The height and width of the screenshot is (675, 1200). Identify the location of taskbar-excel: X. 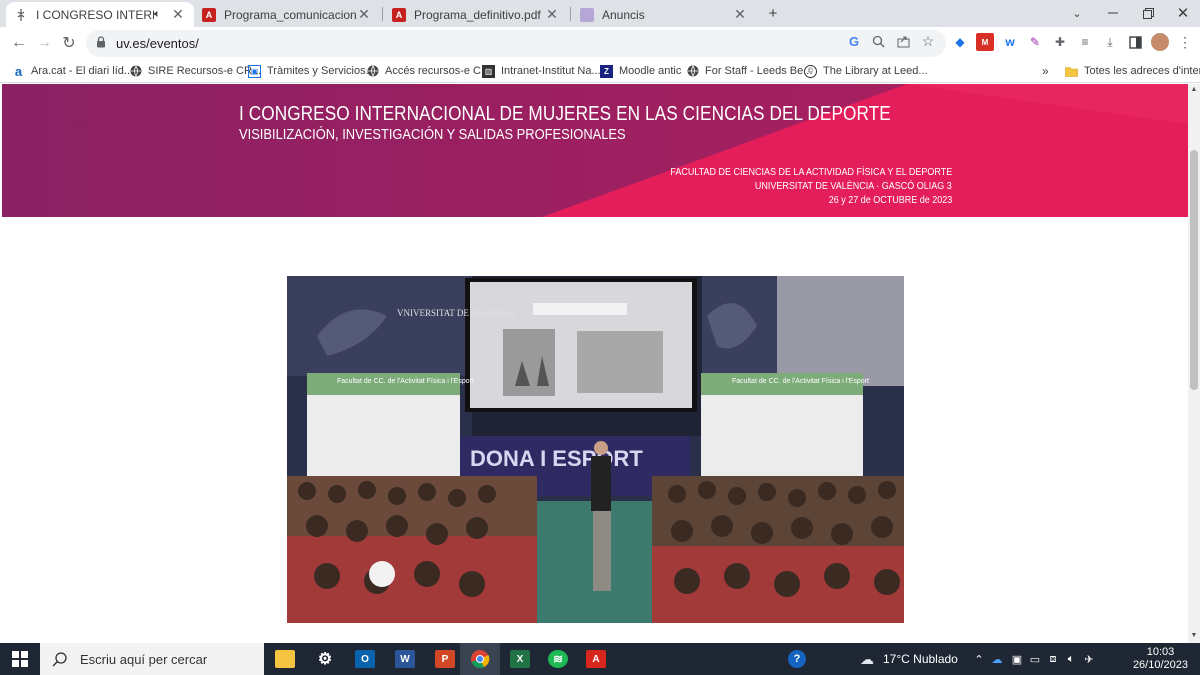
(520, 659).